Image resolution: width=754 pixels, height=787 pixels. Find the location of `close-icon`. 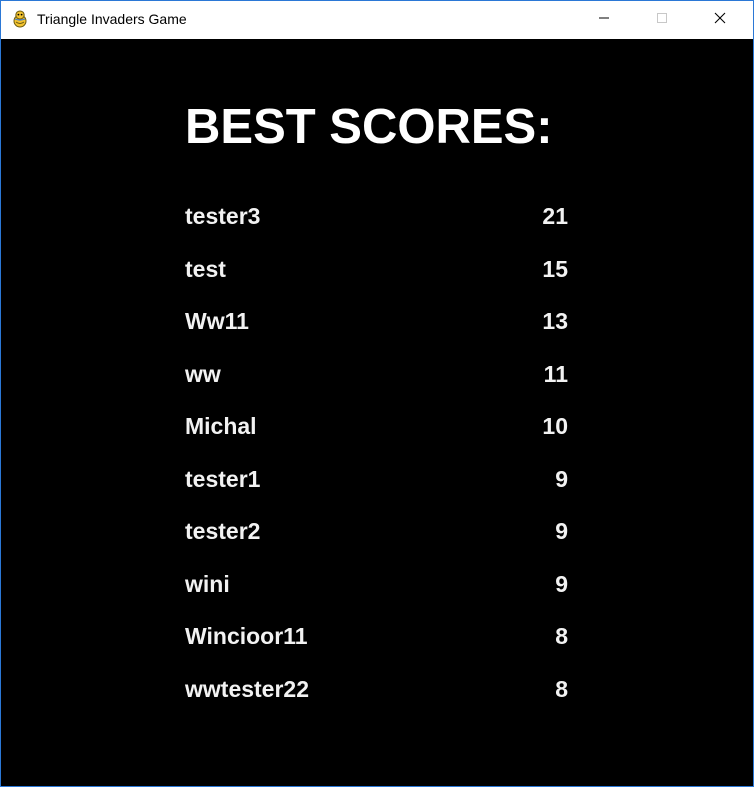

close-icon is located at coordinates (720, 20).